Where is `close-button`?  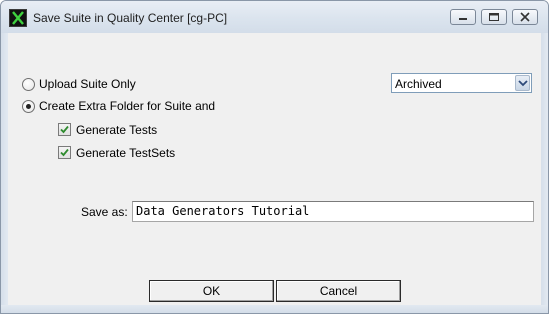 close-button is located at coordinates (525, 17).